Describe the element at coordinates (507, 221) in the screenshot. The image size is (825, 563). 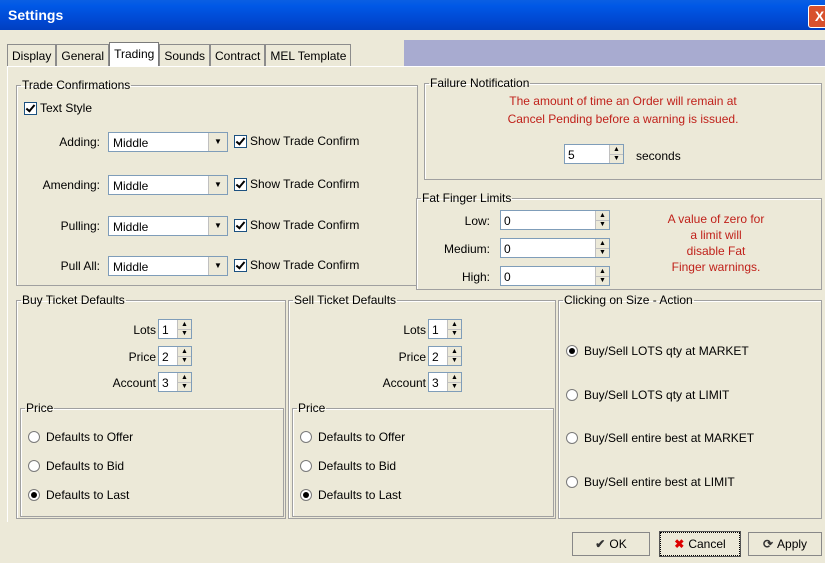
I see `fat-finger-low-value: 0` at that location.